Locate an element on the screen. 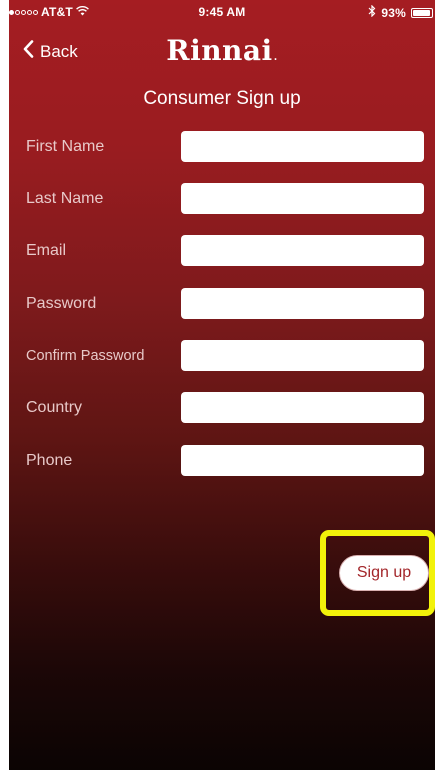  sign-up-button: Sign up is located at coordinates (384, 573).